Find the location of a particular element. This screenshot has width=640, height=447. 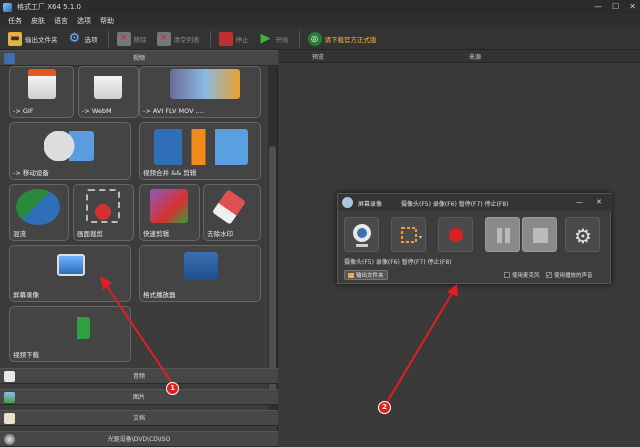

arrow-1-head is located at coordinates (106, 283).